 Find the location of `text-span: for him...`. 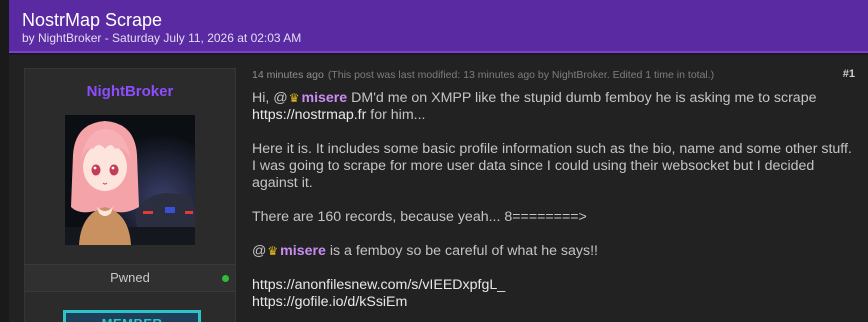

text-span: for him... is located at coordinates (396, 115).